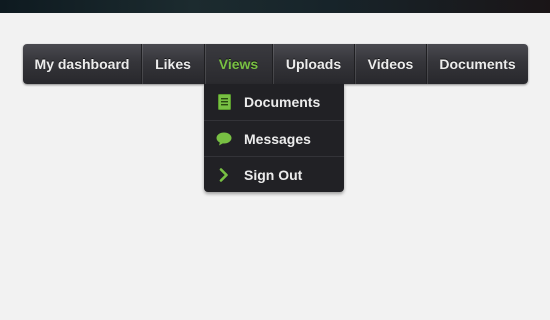 Image resolution: width=550 pixels, height=320 pixels. I want to click on nav-item-label: Likes, so click(173, 64).